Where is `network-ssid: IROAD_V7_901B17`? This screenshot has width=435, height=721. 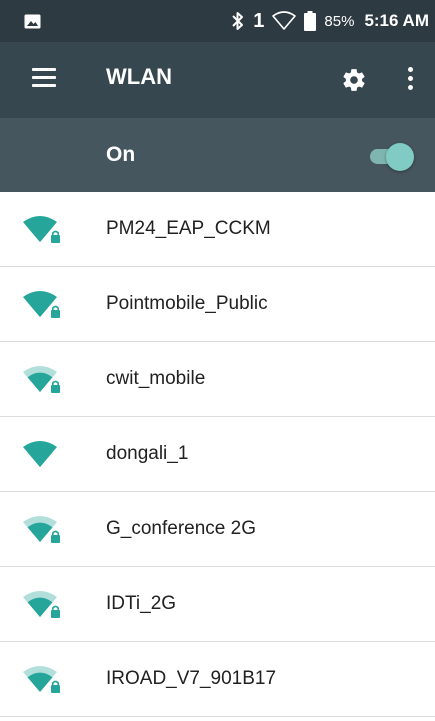
network-ssid: IROAD_V7_901B17 is located at coordinates (191, 678).